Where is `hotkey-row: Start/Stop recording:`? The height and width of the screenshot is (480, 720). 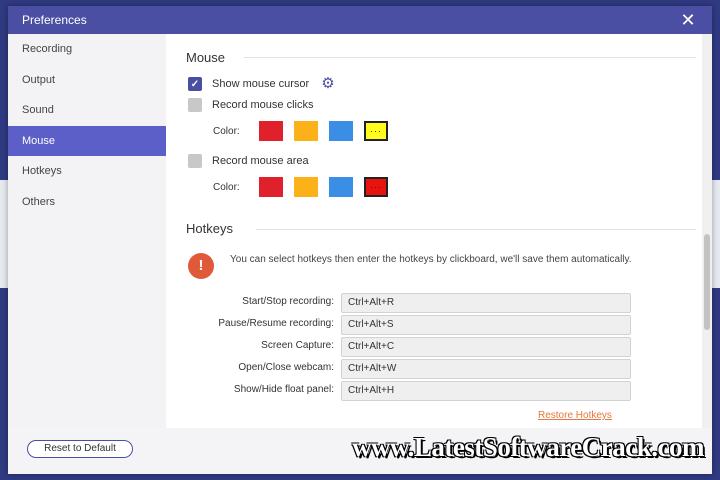 hotkey-row: Start/Stop recording: is located at coordinates (398, 303).